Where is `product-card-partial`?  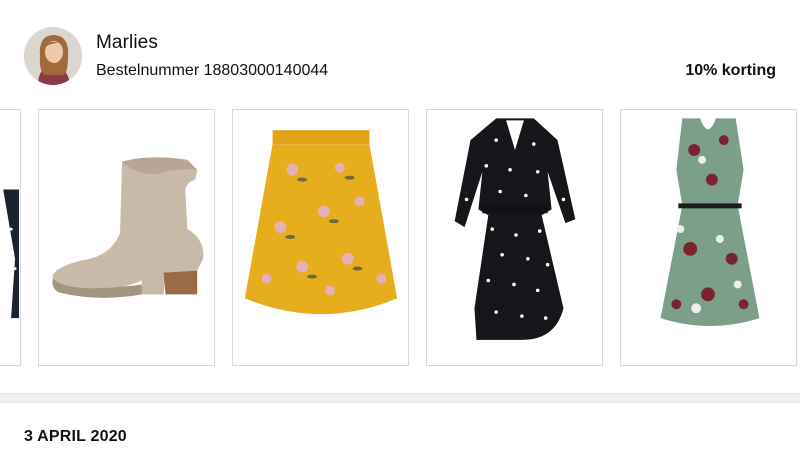 product-card-partial is located at coordinates (10, 237).